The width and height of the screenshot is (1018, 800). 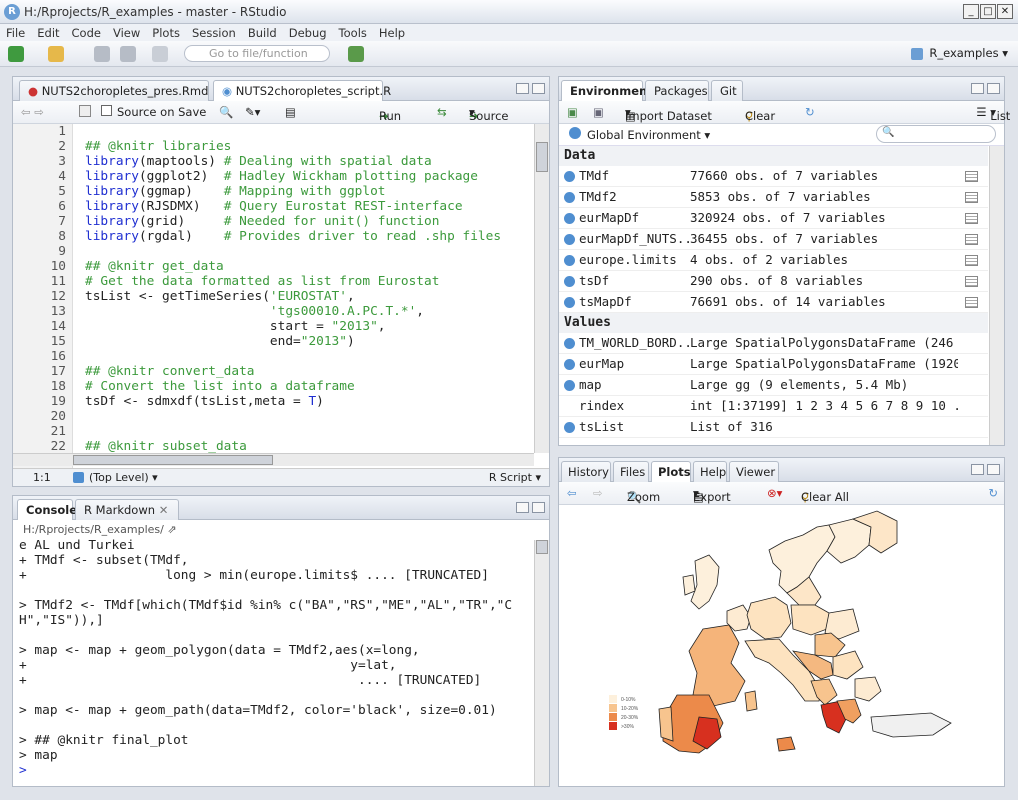 I want to click on wand-icon: ✎▾, so click(x=252, y=112).